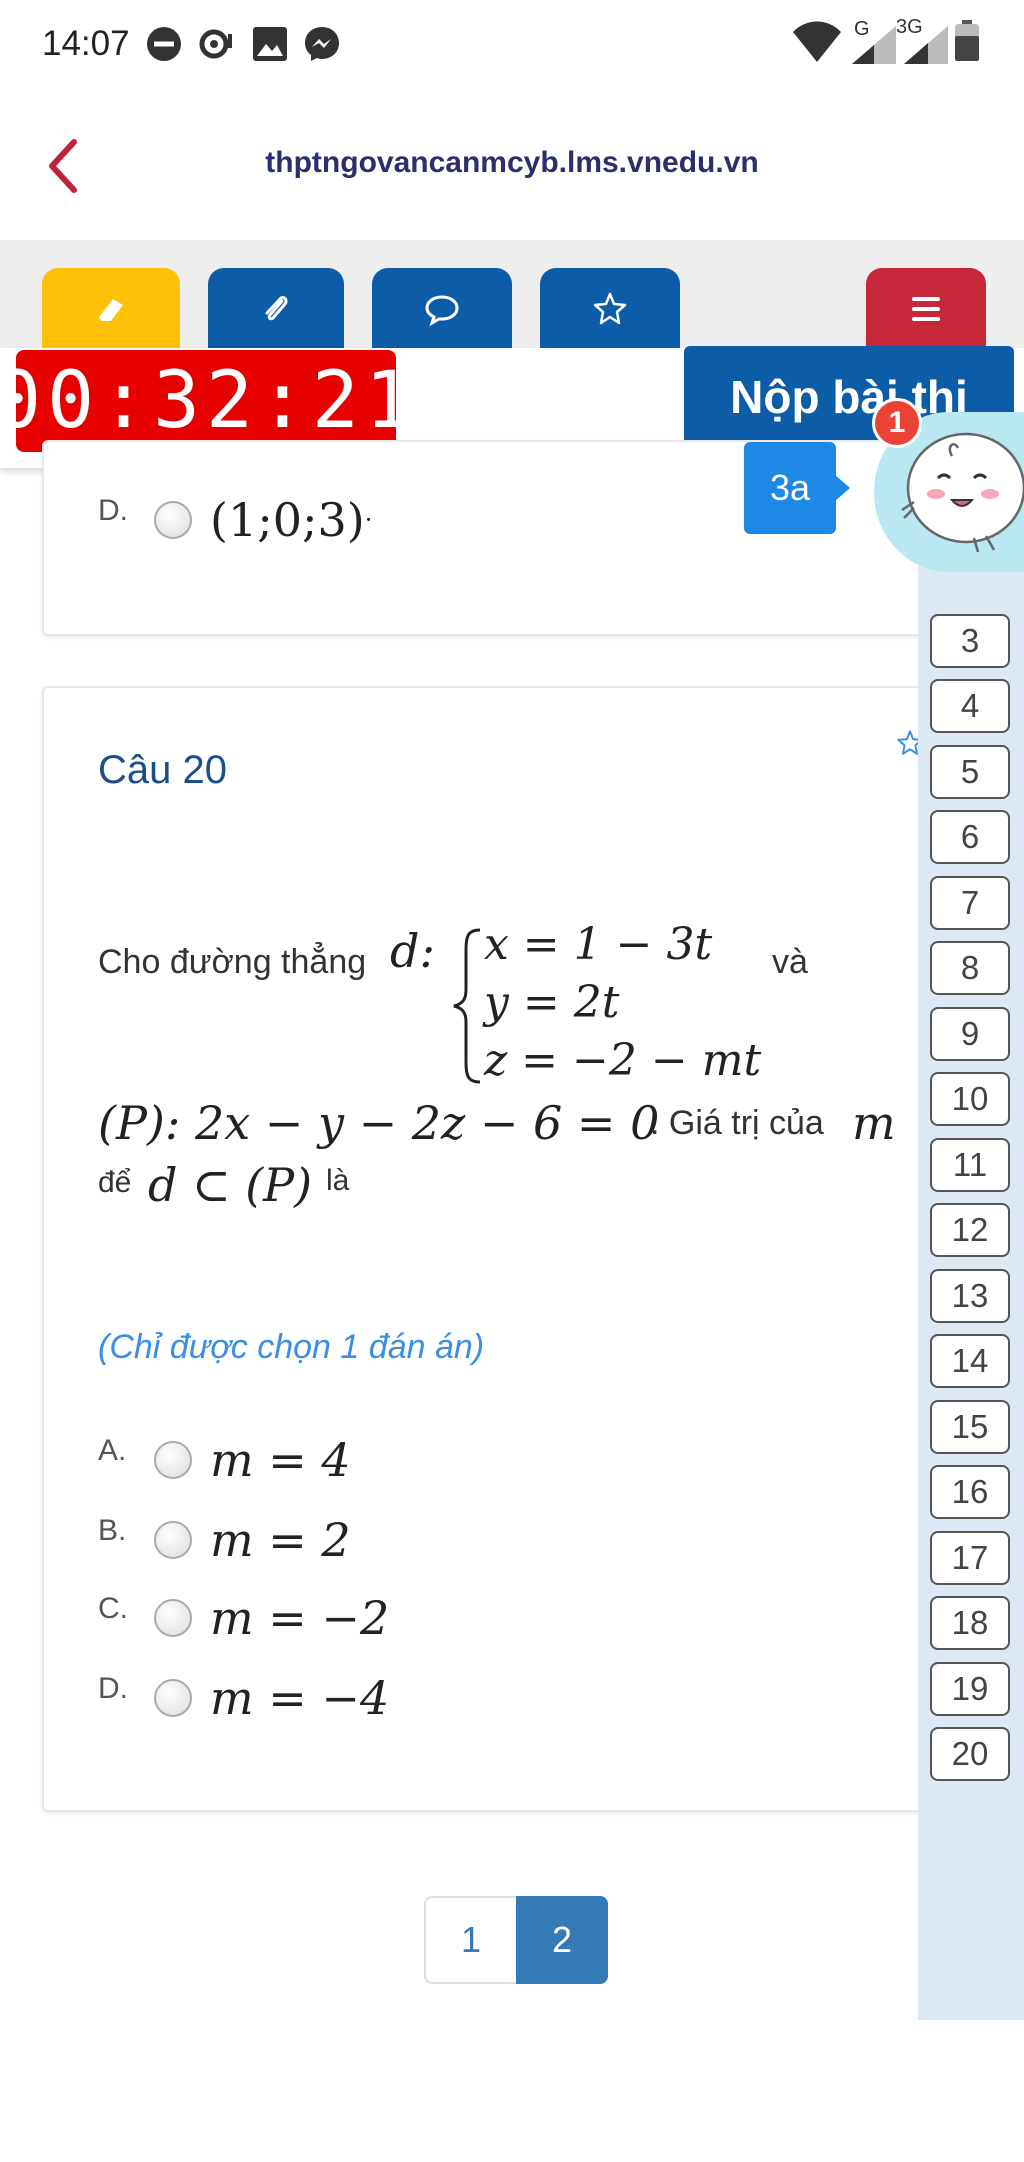 This screenshot has width=1024, height=2162. Describe the element at coordinates (512, 162) in the screenshot. I see `url-title: thptngovancanmcyb.lms.vnedu.vn` at that location.